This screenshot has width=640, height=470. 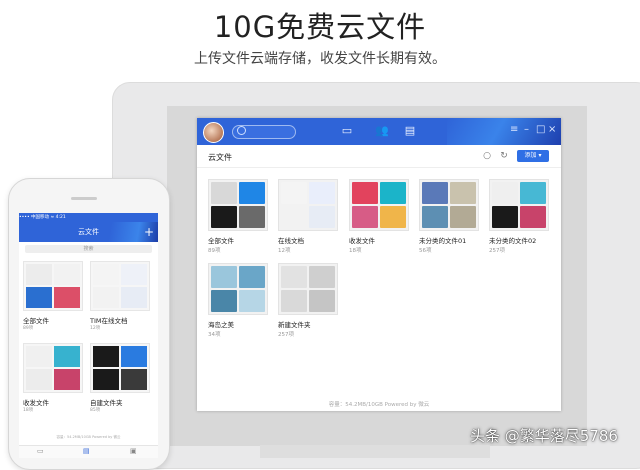 I want to click on phone-folder-item: 收发文件 18项, so click(x=53, y=378).